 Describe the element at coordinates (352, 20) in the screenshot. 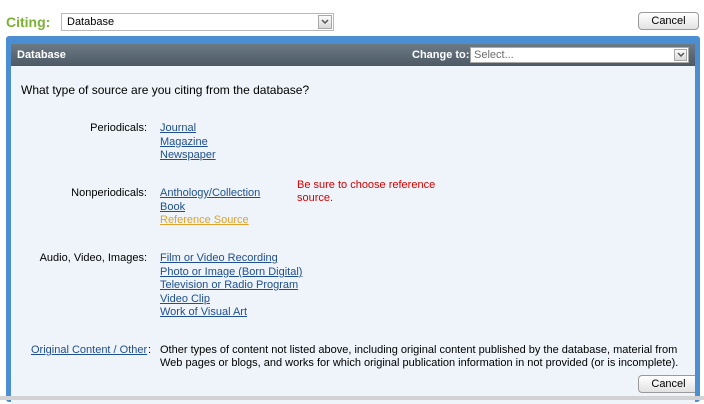

I see `top-toolbar: Citing: Database Cancel` at that location.